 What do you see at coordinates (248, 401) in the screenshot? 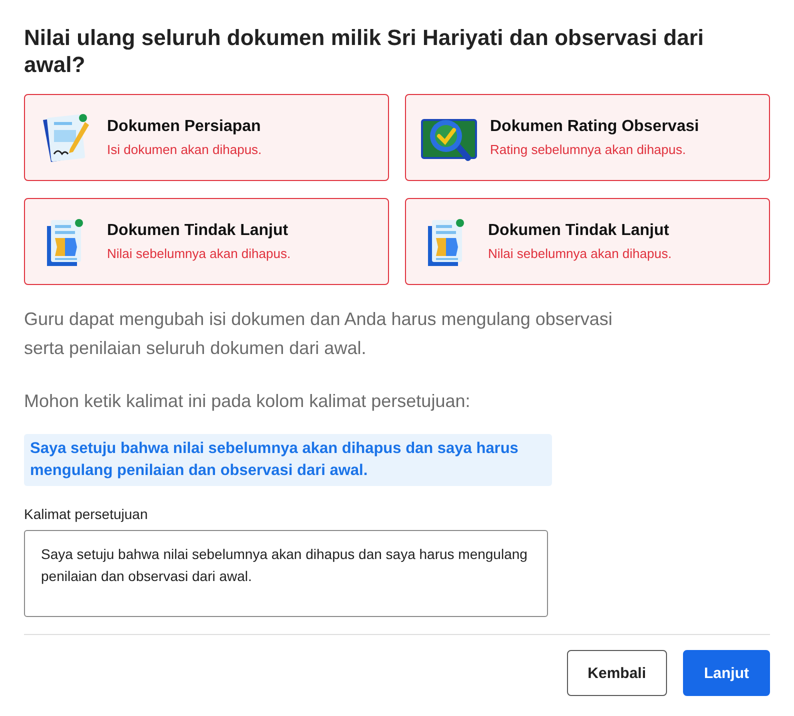
I see `instruction-text: Mohon ketik kalimat ini pada kolom kalimat persetujuan:` at bounding box center [248, 401].